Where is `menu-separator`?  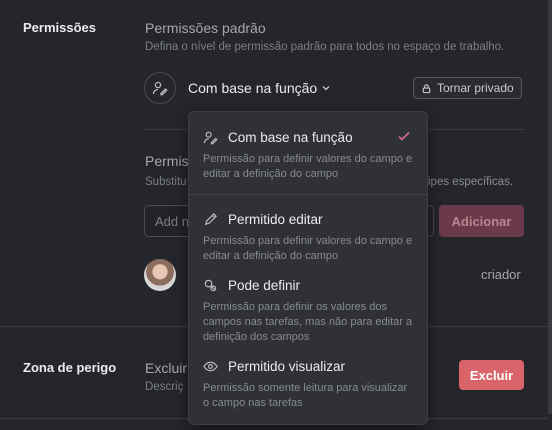
menu-separator is located at coordinates (308, 194).